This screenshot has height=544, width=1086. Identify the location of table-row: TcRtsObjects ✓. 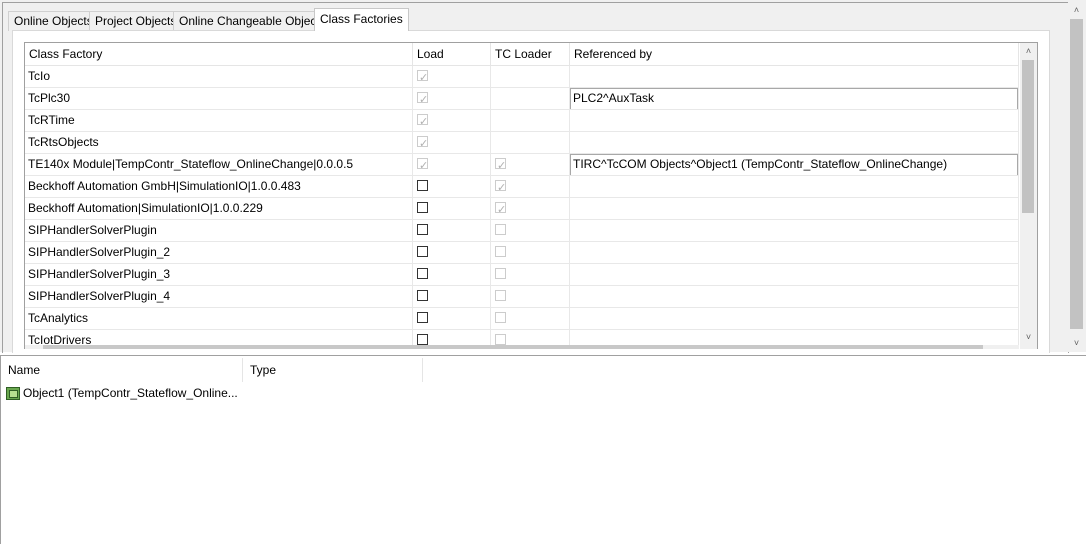
(522, 143).